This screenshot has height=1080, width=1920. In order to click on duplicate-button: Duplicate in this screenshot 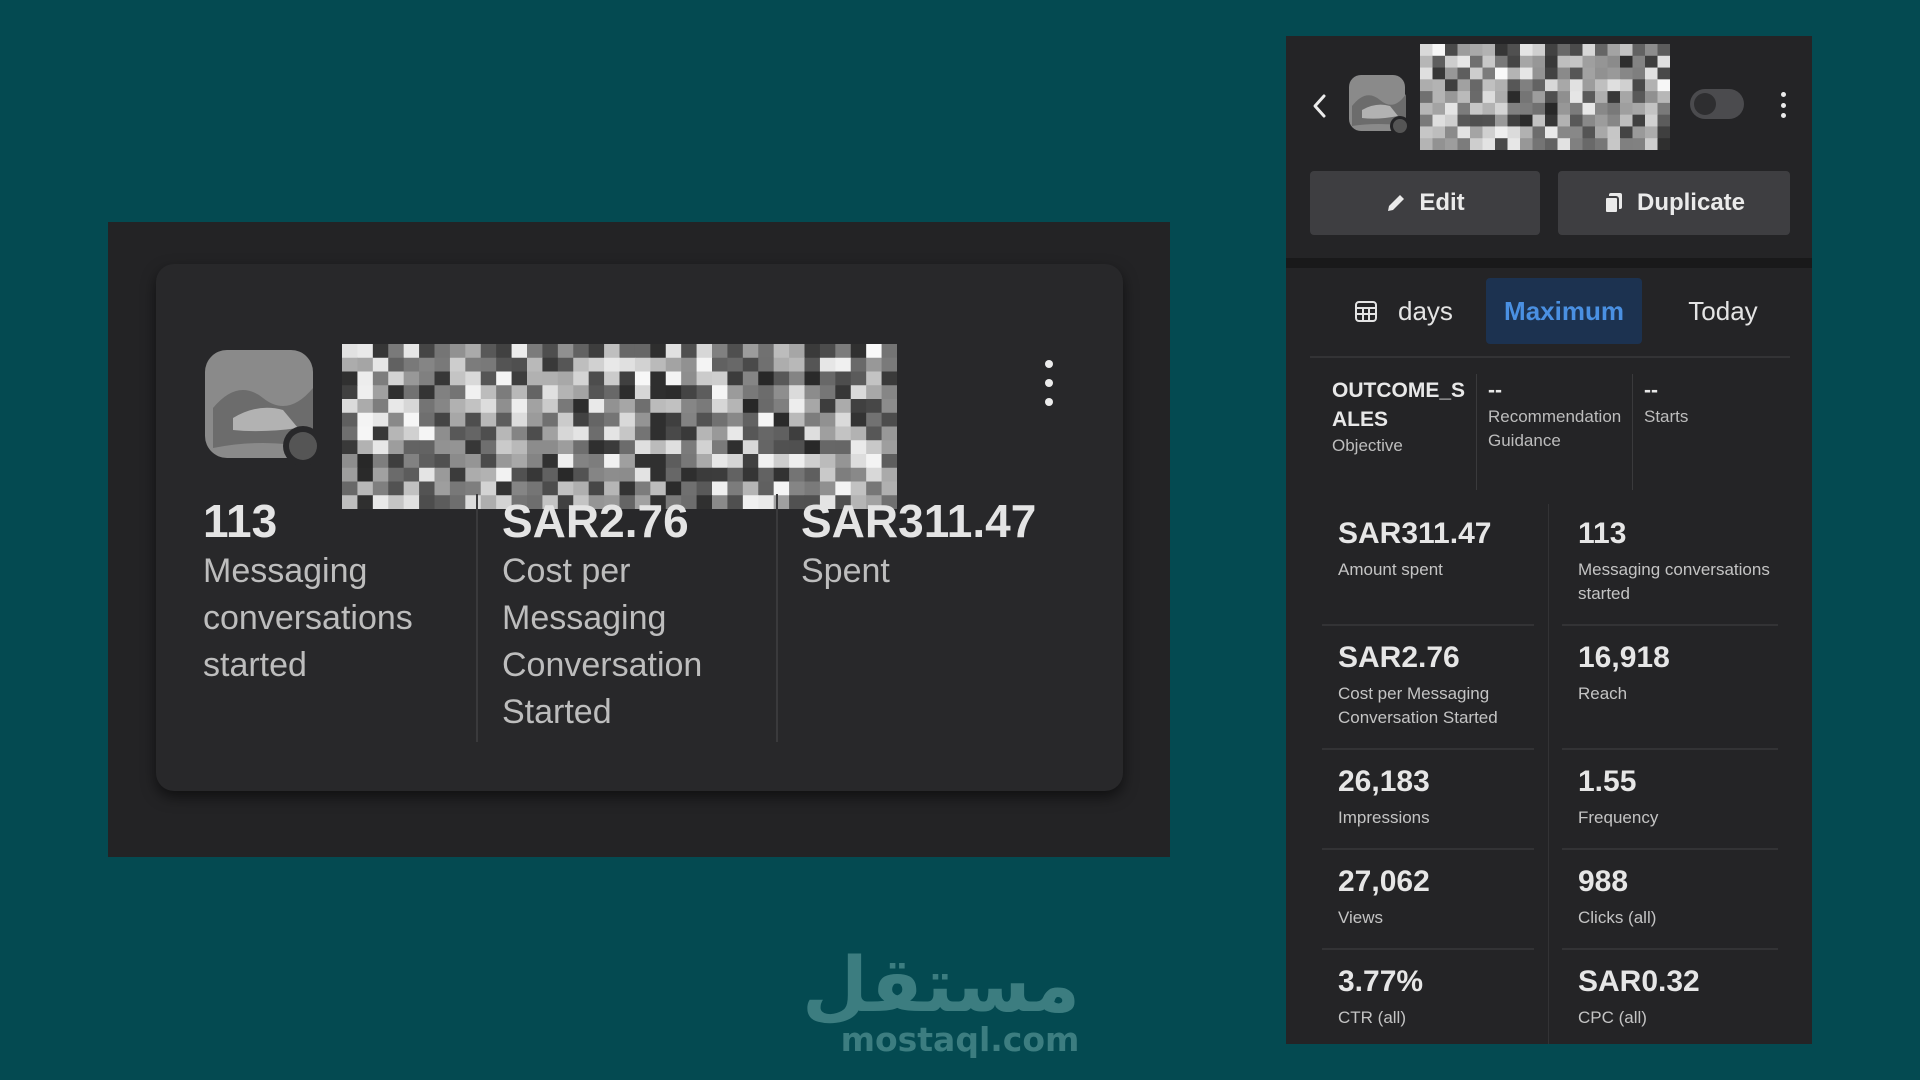, I will do `click(1674, 203)`.